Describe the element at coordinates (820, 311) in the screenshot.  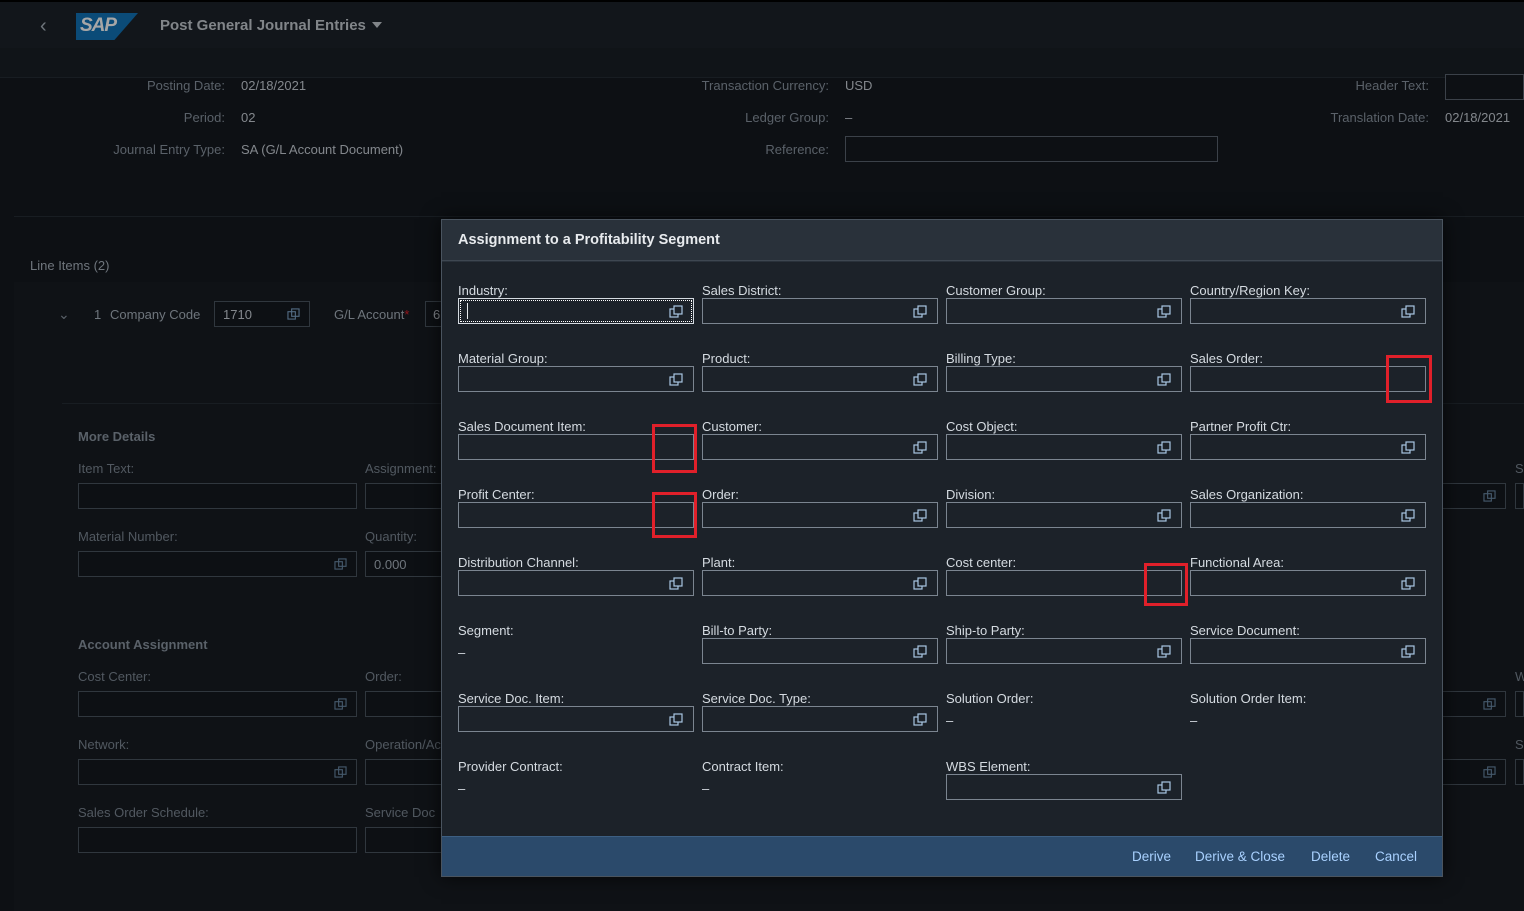
I see `sales-district-input` at that location.